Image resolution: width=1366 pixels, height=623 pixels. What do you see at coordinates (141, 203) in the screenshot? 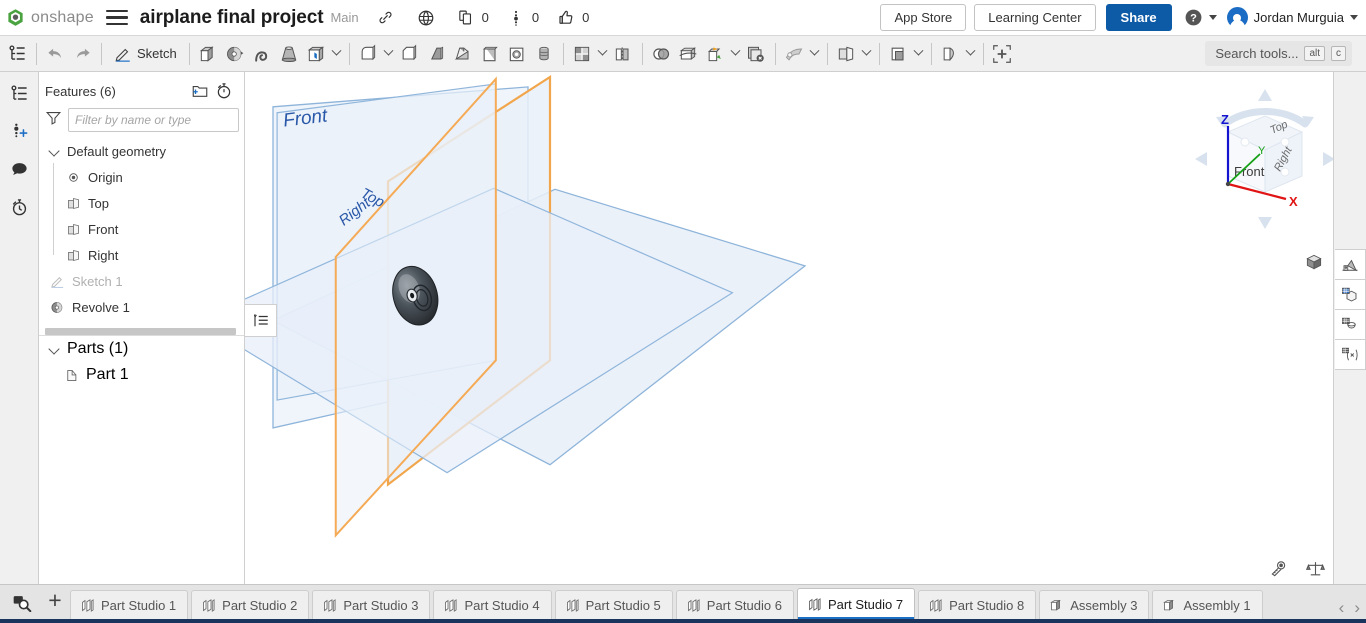
I see `feature-item-top: Top` at bounding box center [141, 203].